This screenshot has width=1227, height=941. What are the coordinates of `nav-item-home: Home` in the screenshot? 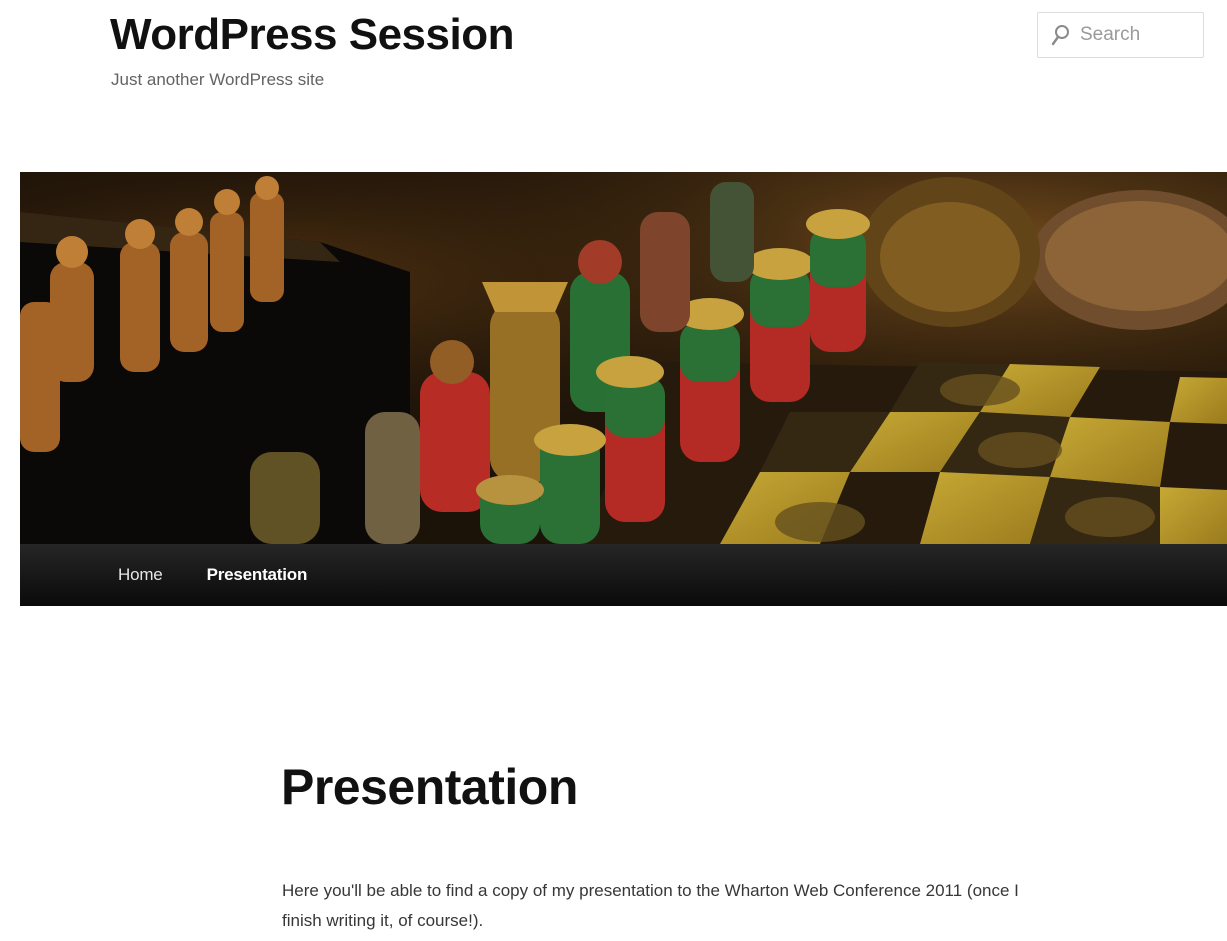 It's located at (140, 575).